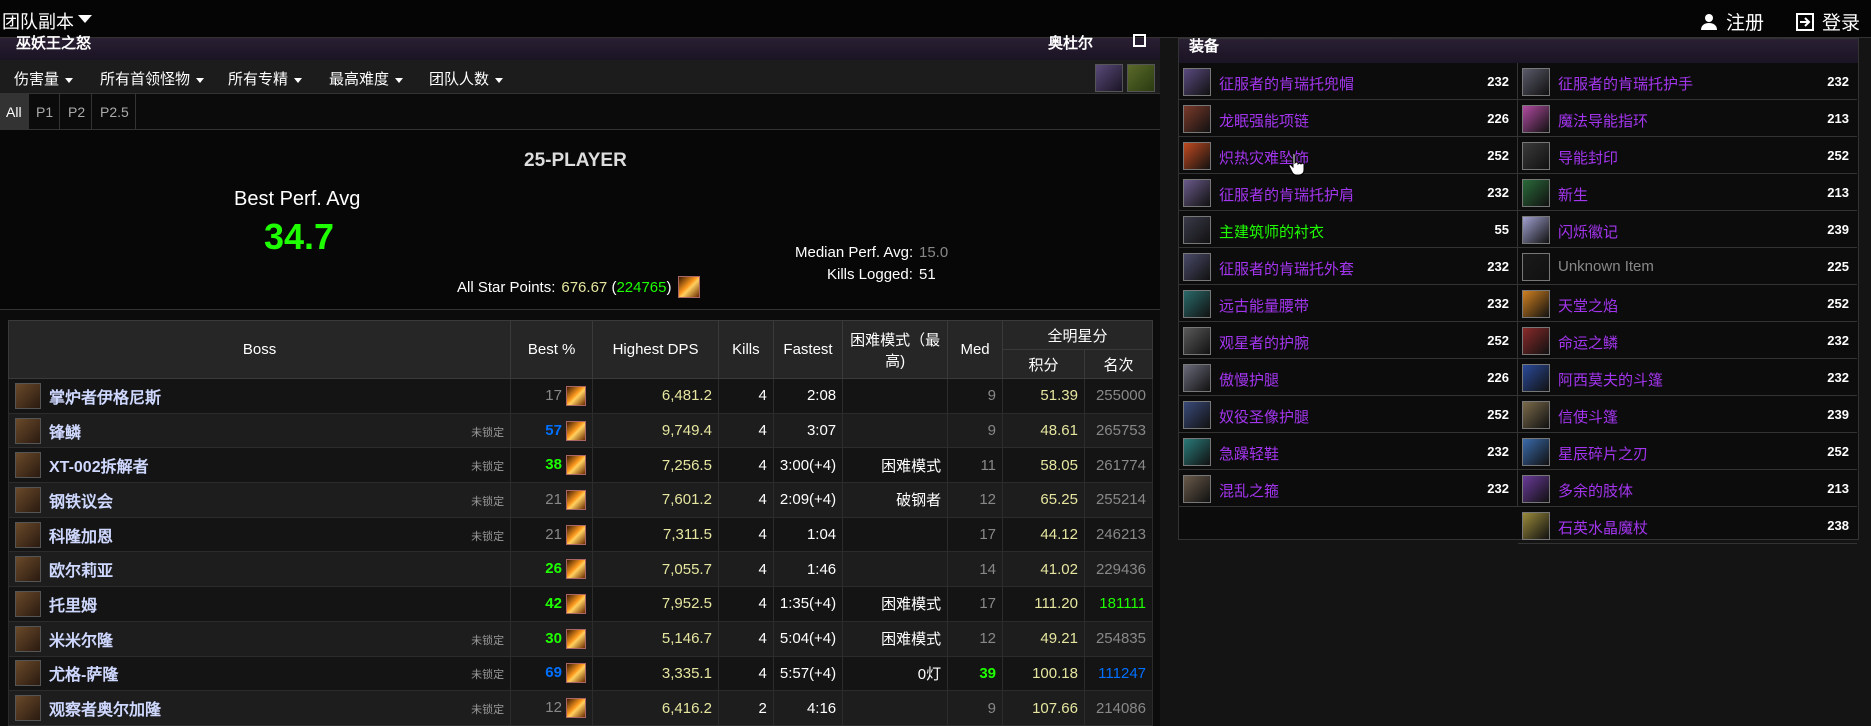 The height and width of the screenshot is (726, 1871). What do you see at coordinates (1588, 416) in the screenshot?
I see `item-name: 信使斗篷` at bounding box center [1588, 416].